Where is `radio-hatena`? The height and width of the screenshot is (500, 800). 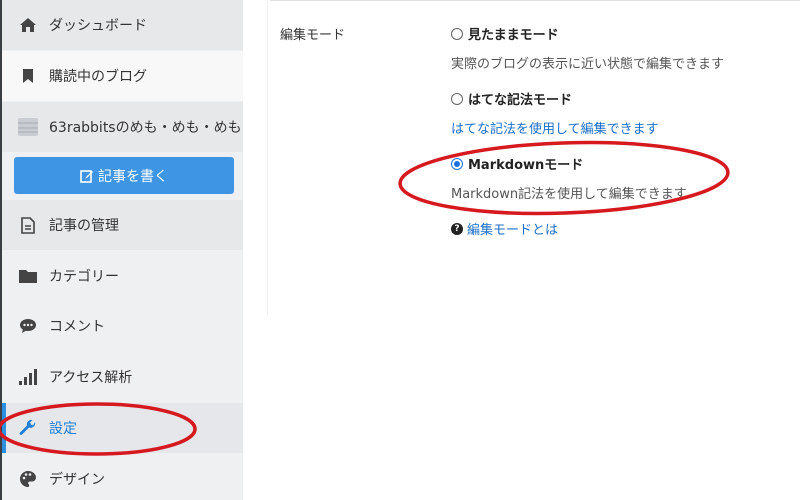
radio-hatena is located at coordinates (457, 98).